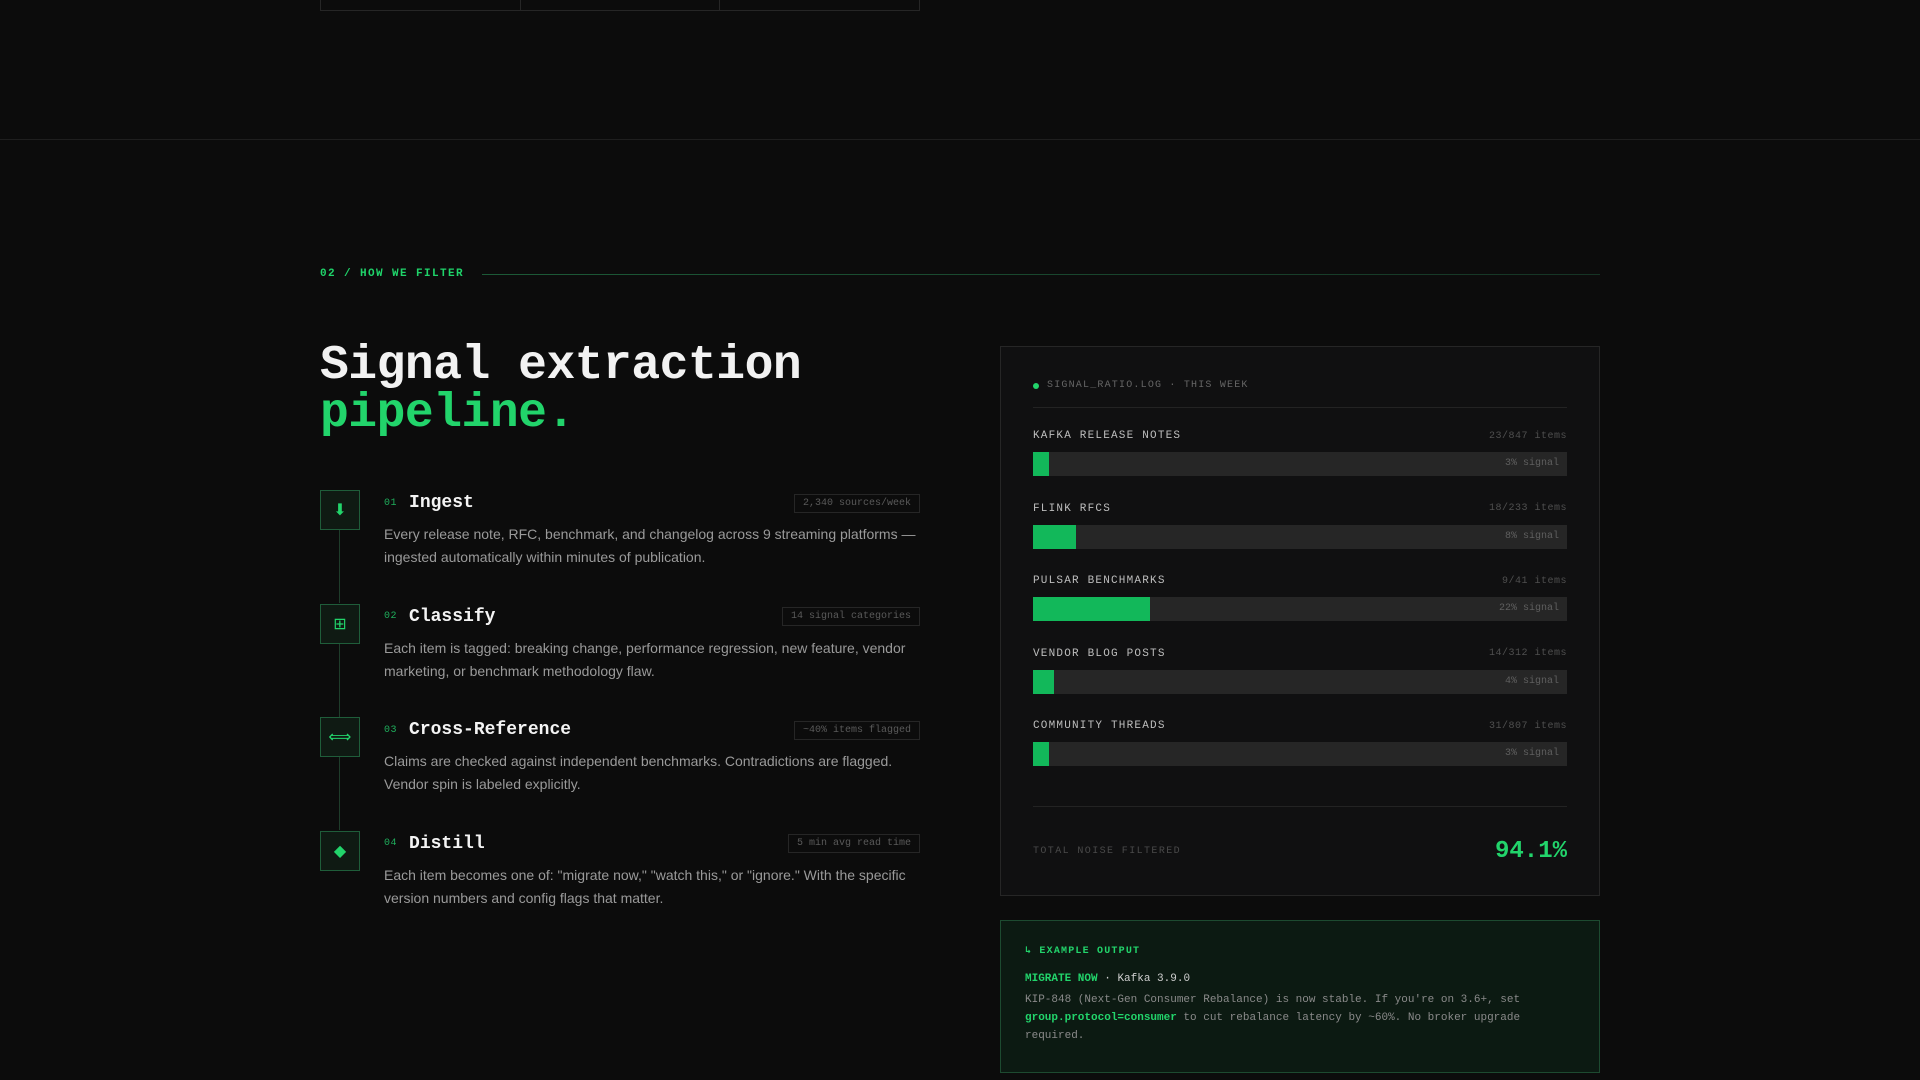 Image resolution: width=1920 pixels, height=1080 pixels. I want to click on signal-source-count: 14/312 items, so click(1527, 653).